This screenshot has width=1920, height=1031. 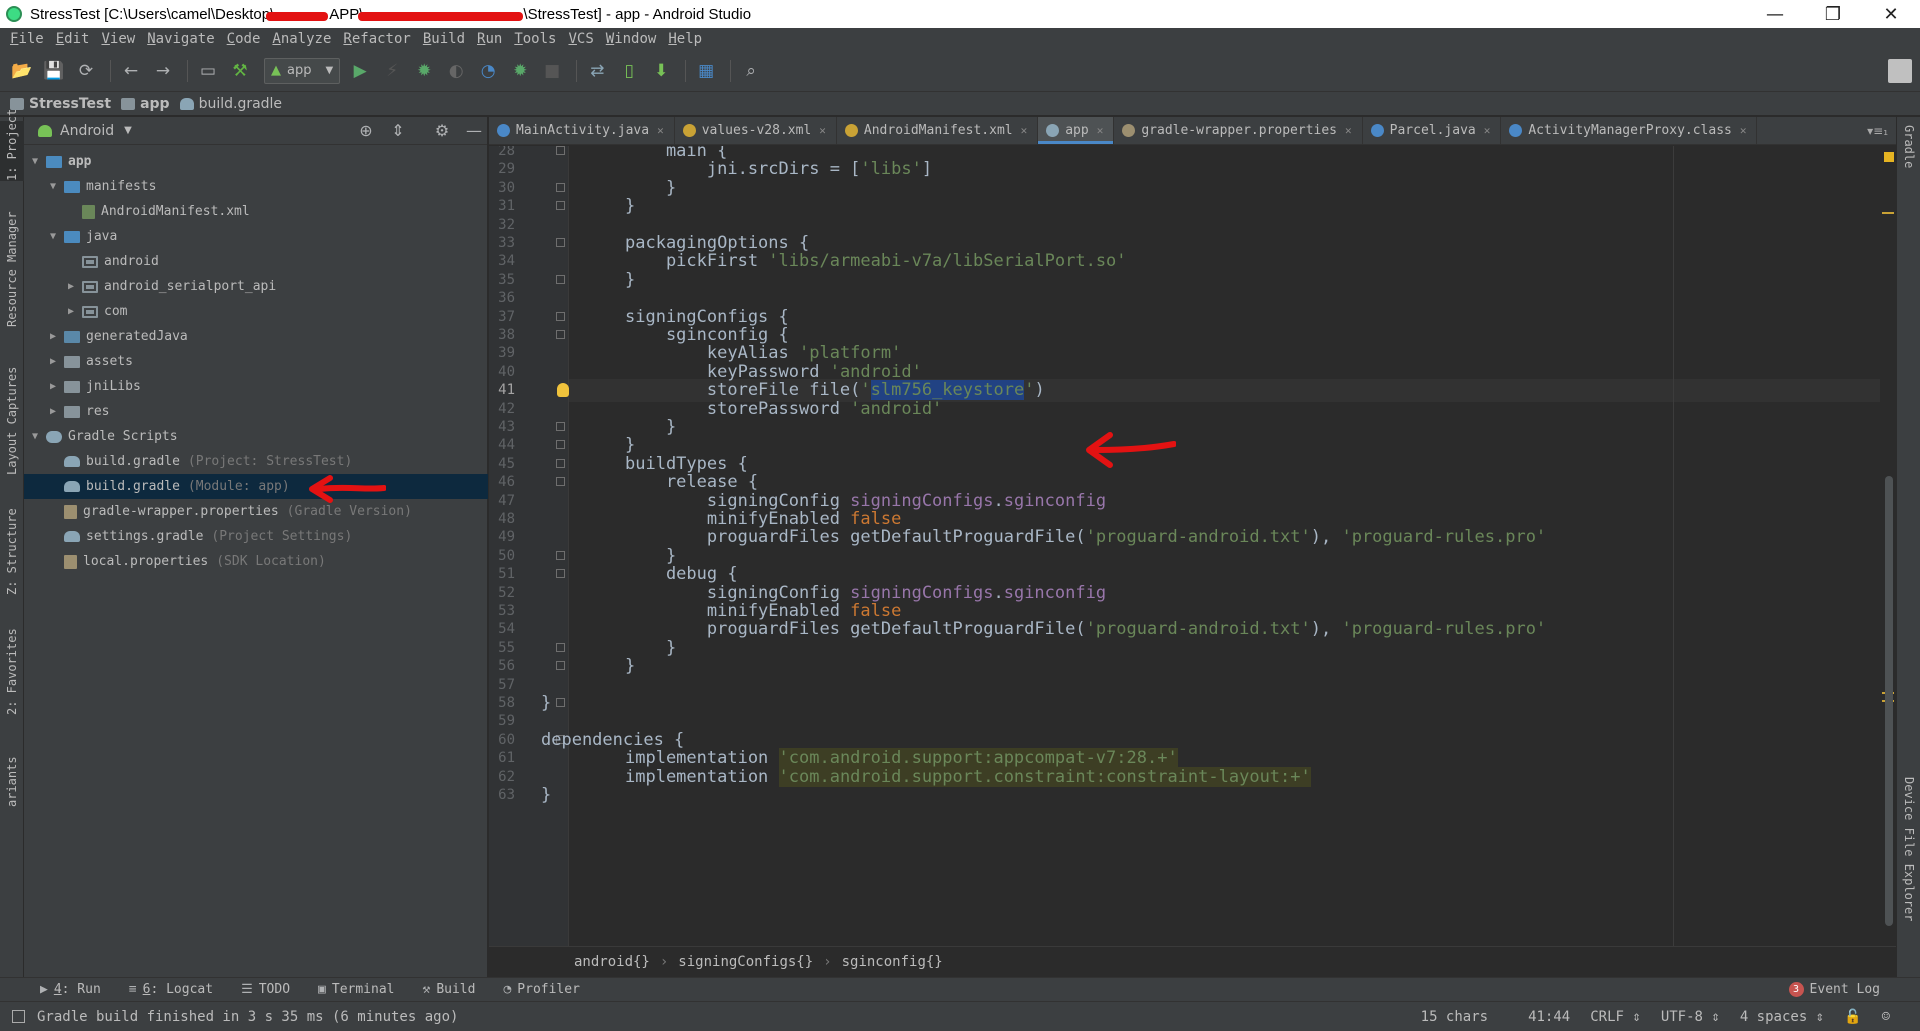 I want to click on scrollbar-thumb, so click(x=1889, y=701).